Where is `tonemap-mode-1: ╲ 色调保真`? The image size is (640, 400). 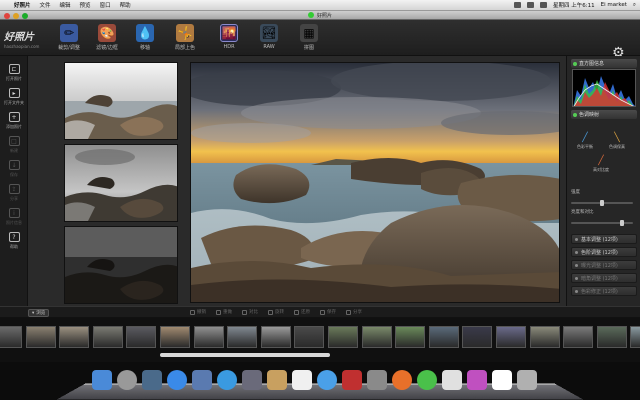
tonemap-mode-1: ╲ 色调保真 is located at coordinates (617, 141).